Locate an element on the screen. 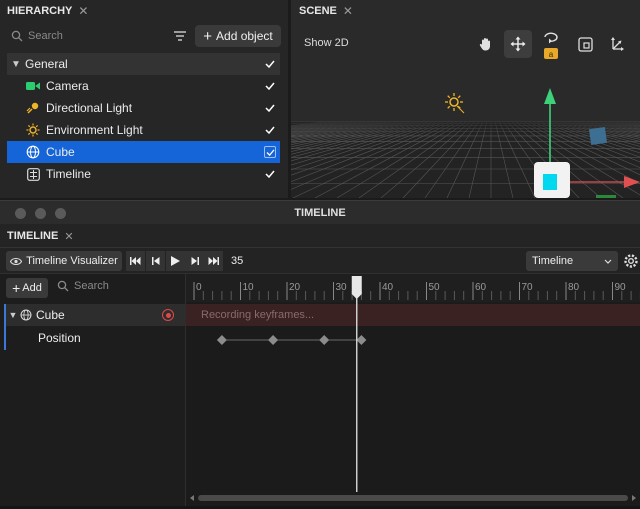  tree-item-label: Environment Light is located at coordinates (94, 130).